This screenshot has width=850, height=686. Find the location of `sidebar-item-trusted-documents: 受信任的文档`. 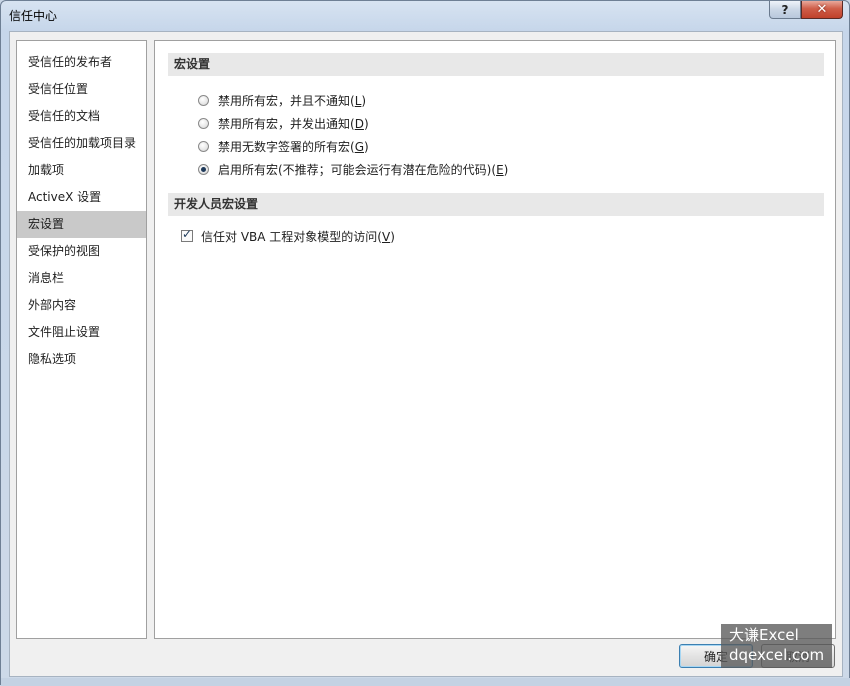

sidebar-item-trusted-documents: 受信任的文档 is located at coordinates (81, 116).